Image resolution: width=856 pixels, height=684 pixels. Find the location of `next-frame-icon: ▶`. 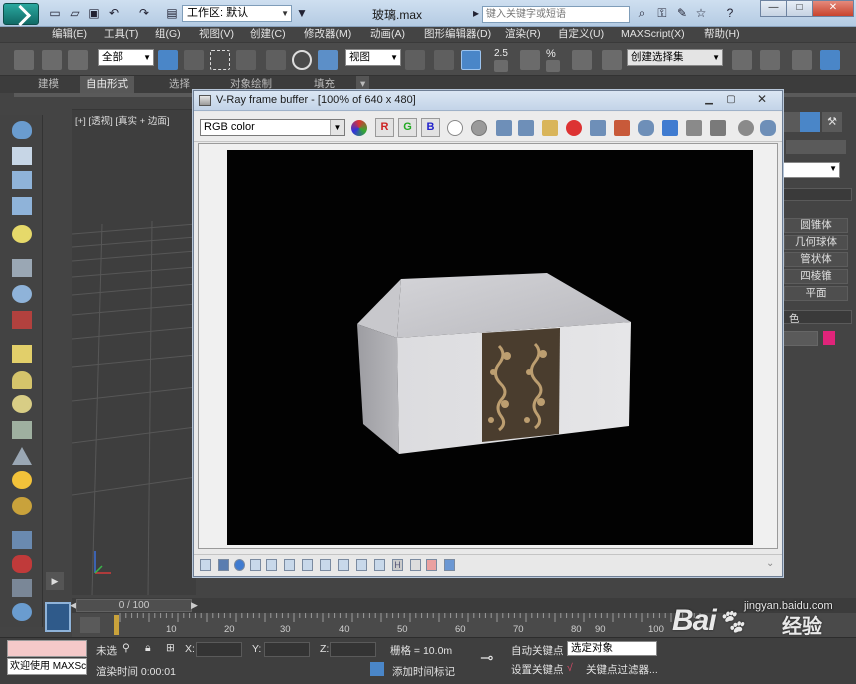

next-frame-icon: ▶ is located at coordinates (194, 605).